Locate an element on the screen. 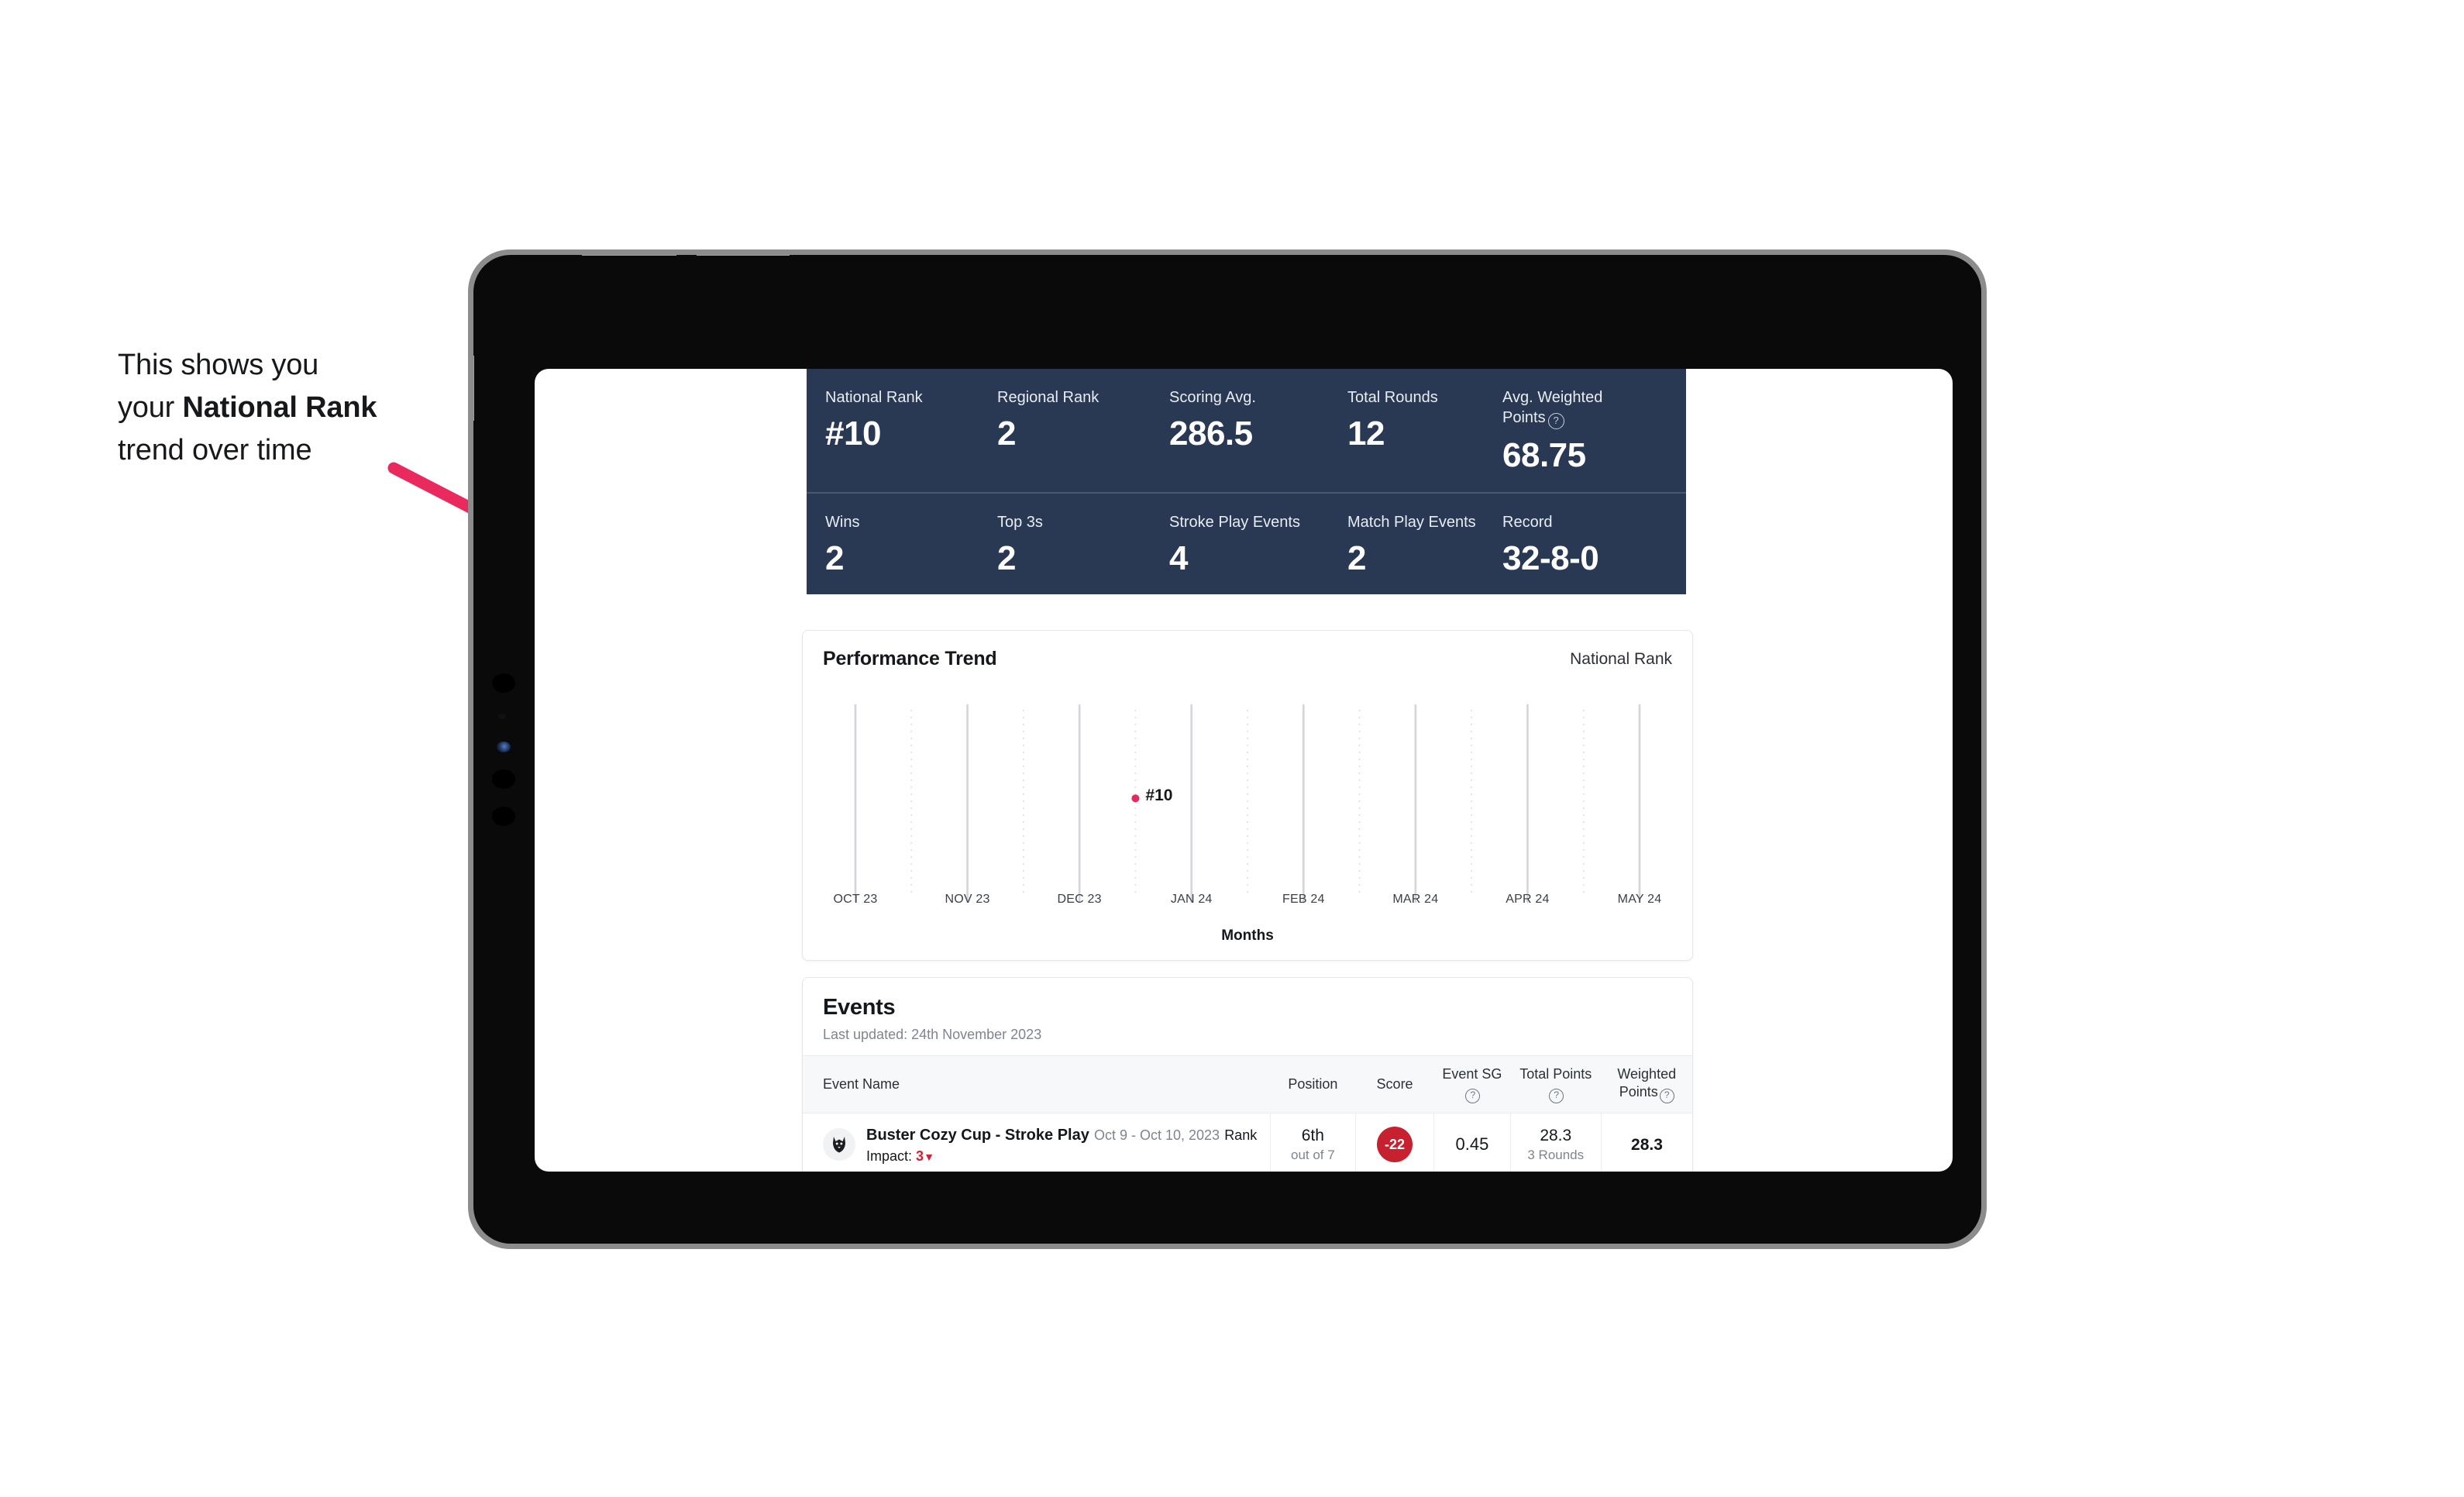  column-header-score: Score is located at coordinates (1394, 1084).